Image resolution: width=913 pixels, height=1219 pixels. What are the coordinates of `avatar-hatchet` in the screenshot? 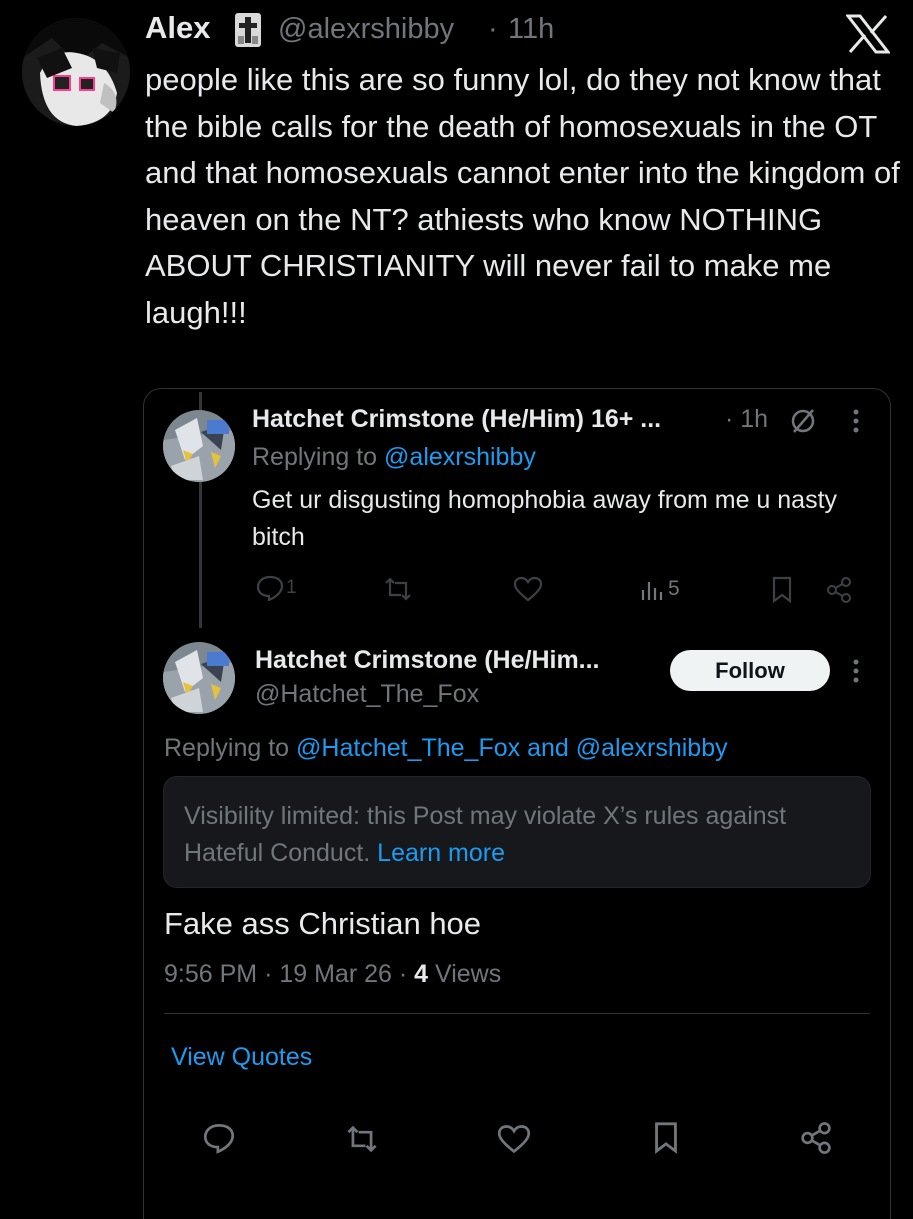 It's located at (199, 446).